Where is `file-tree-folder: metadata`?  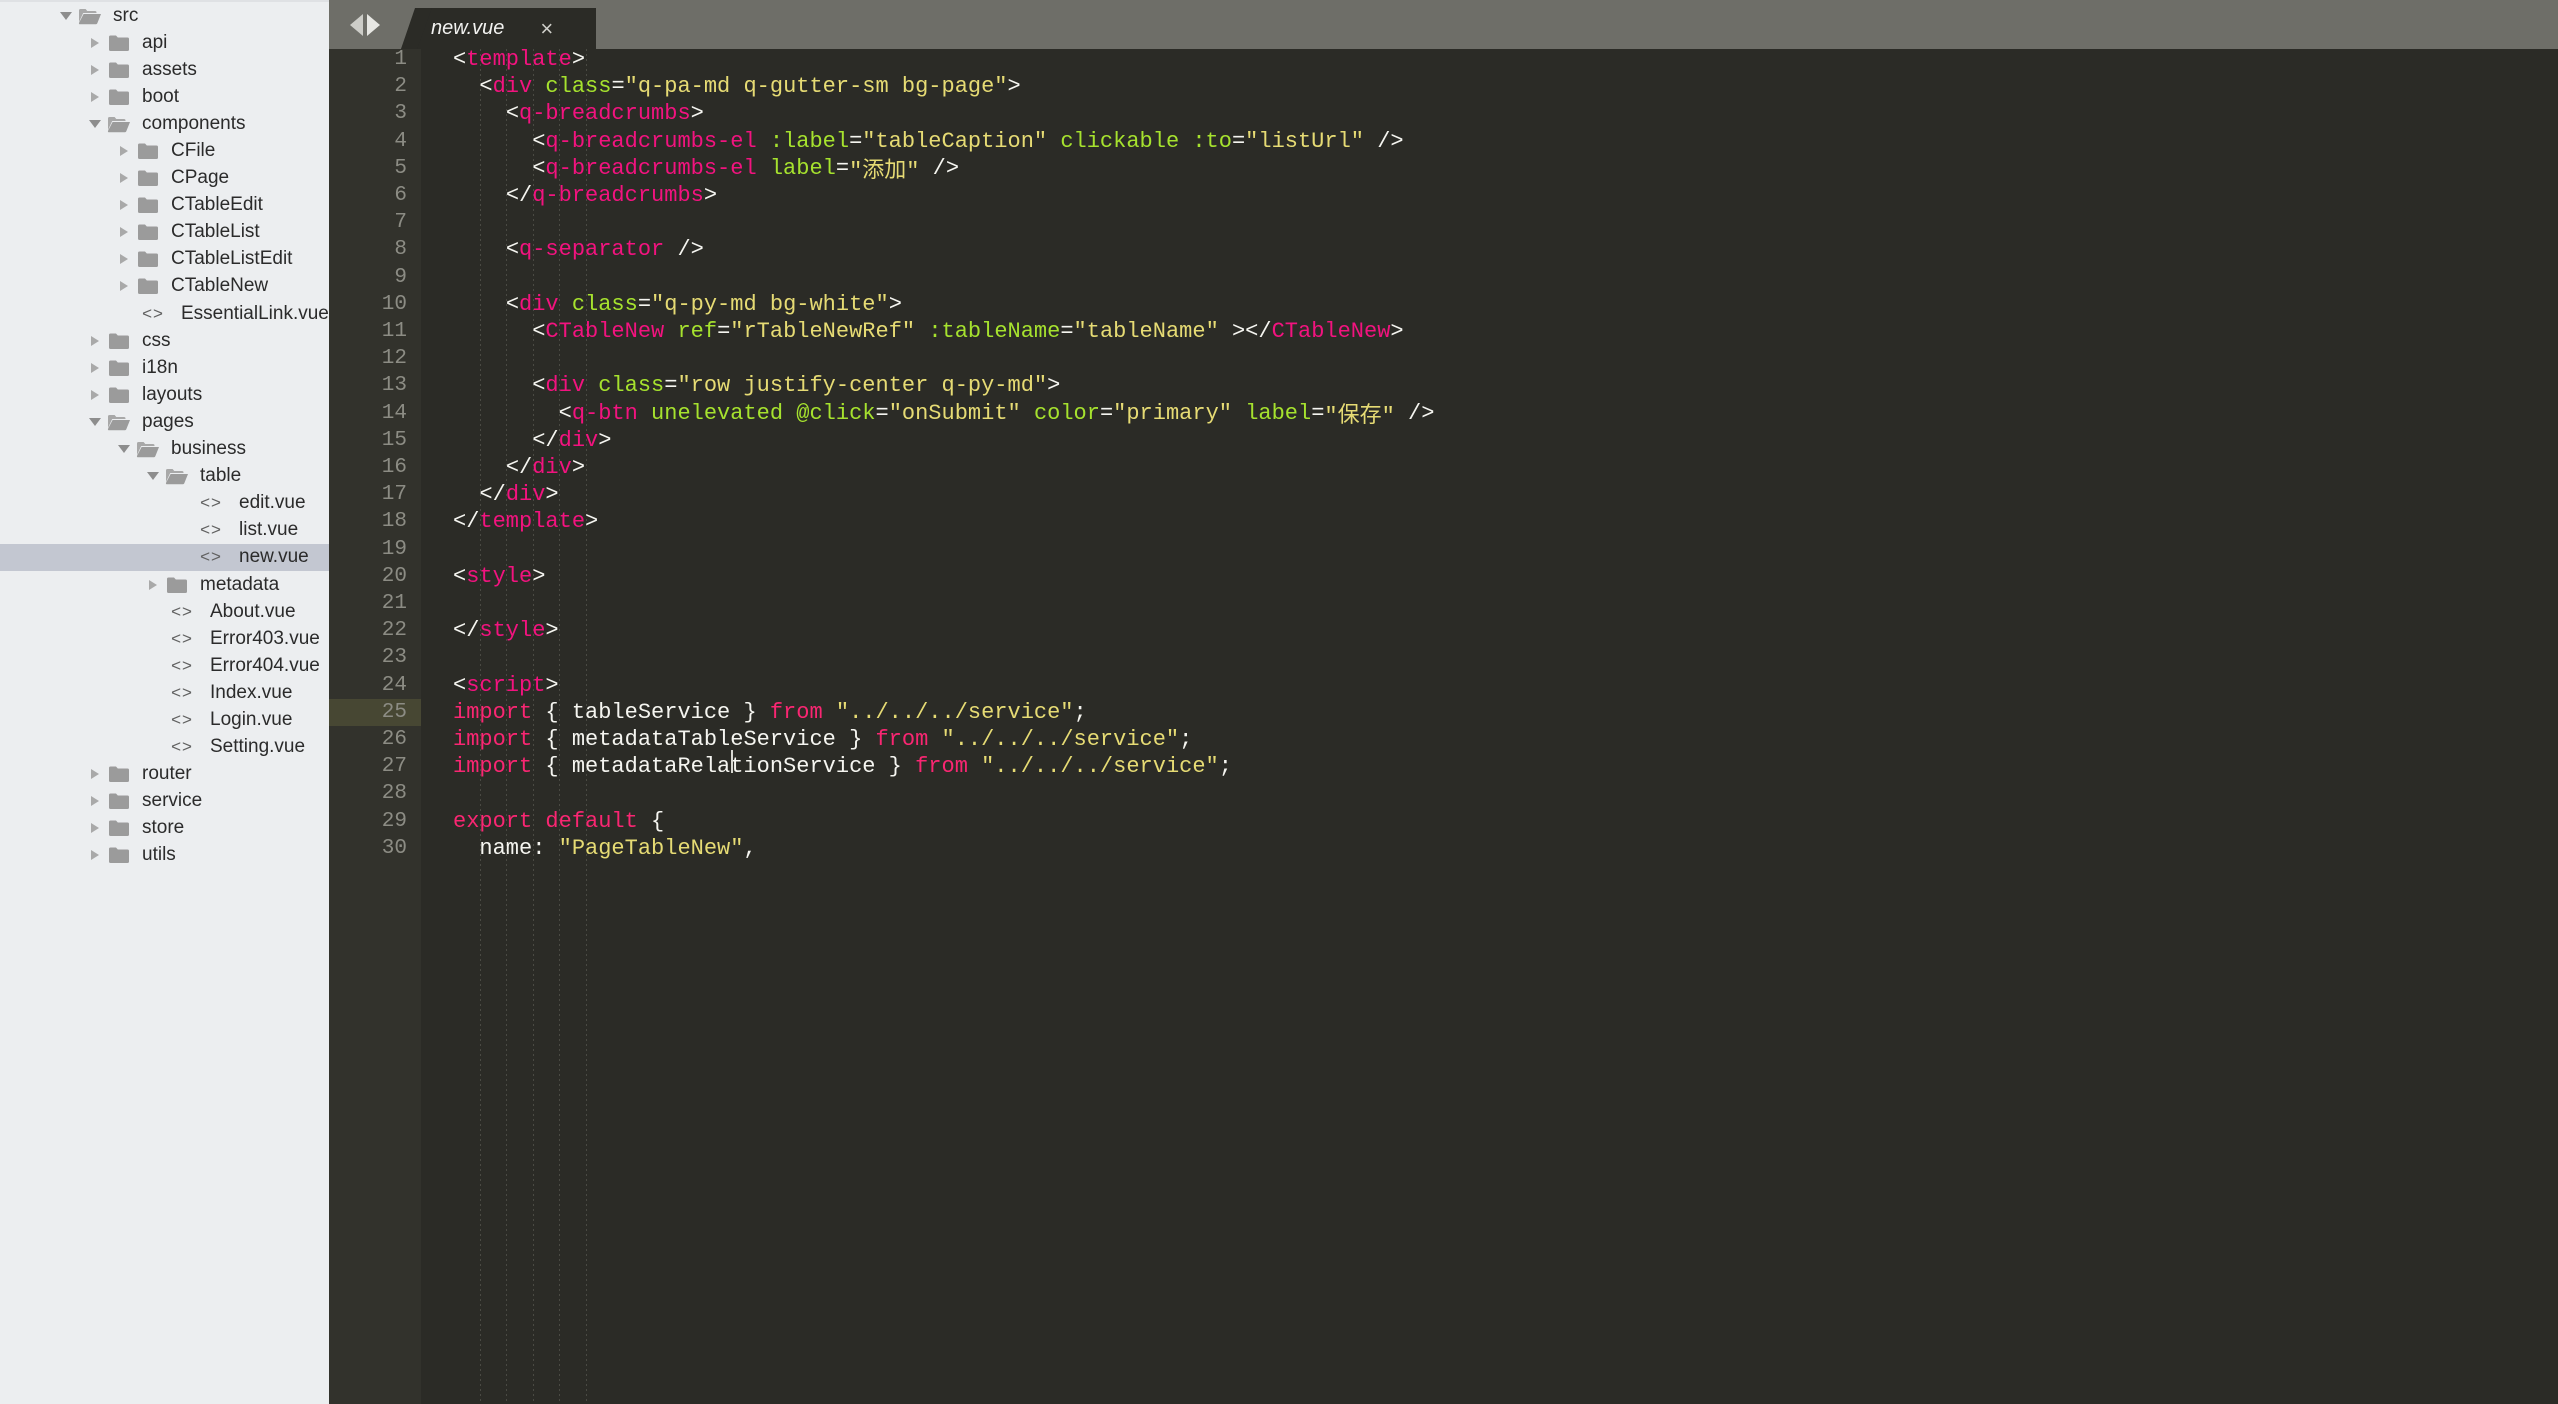 file-tree-folder: metadata is located at coordinates (164, 584).